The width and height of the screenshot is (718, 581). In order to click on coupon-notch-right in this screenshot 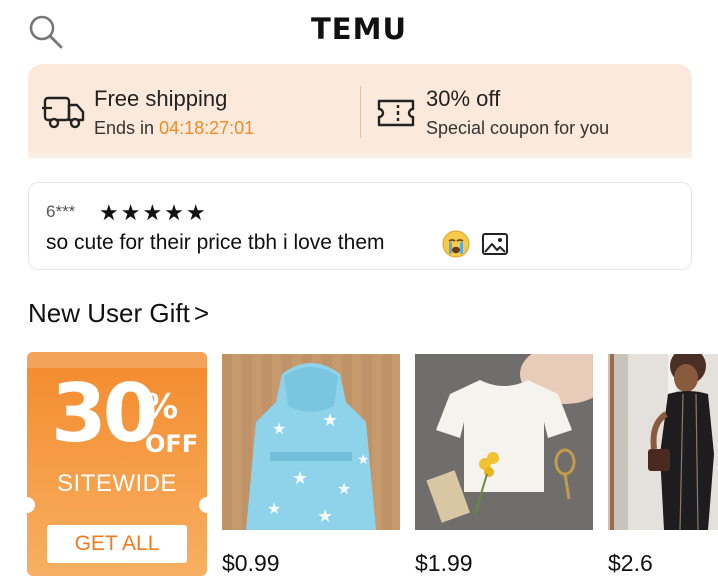, I will do `click(203, 505)`.